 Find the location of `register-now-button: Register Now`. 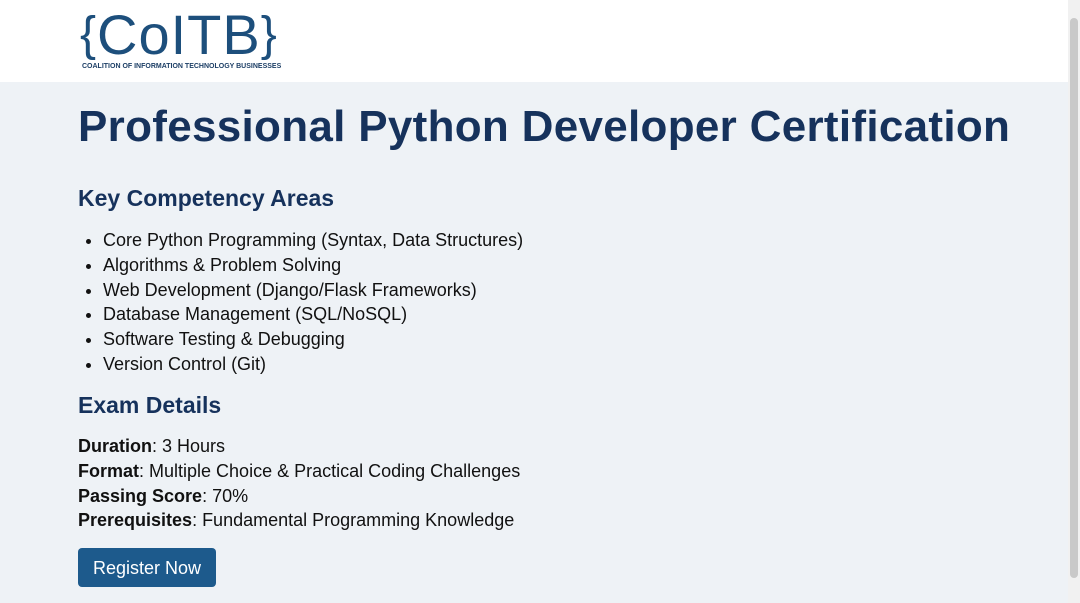

register-now-button: Register Now is located at coordinates (147, 567).